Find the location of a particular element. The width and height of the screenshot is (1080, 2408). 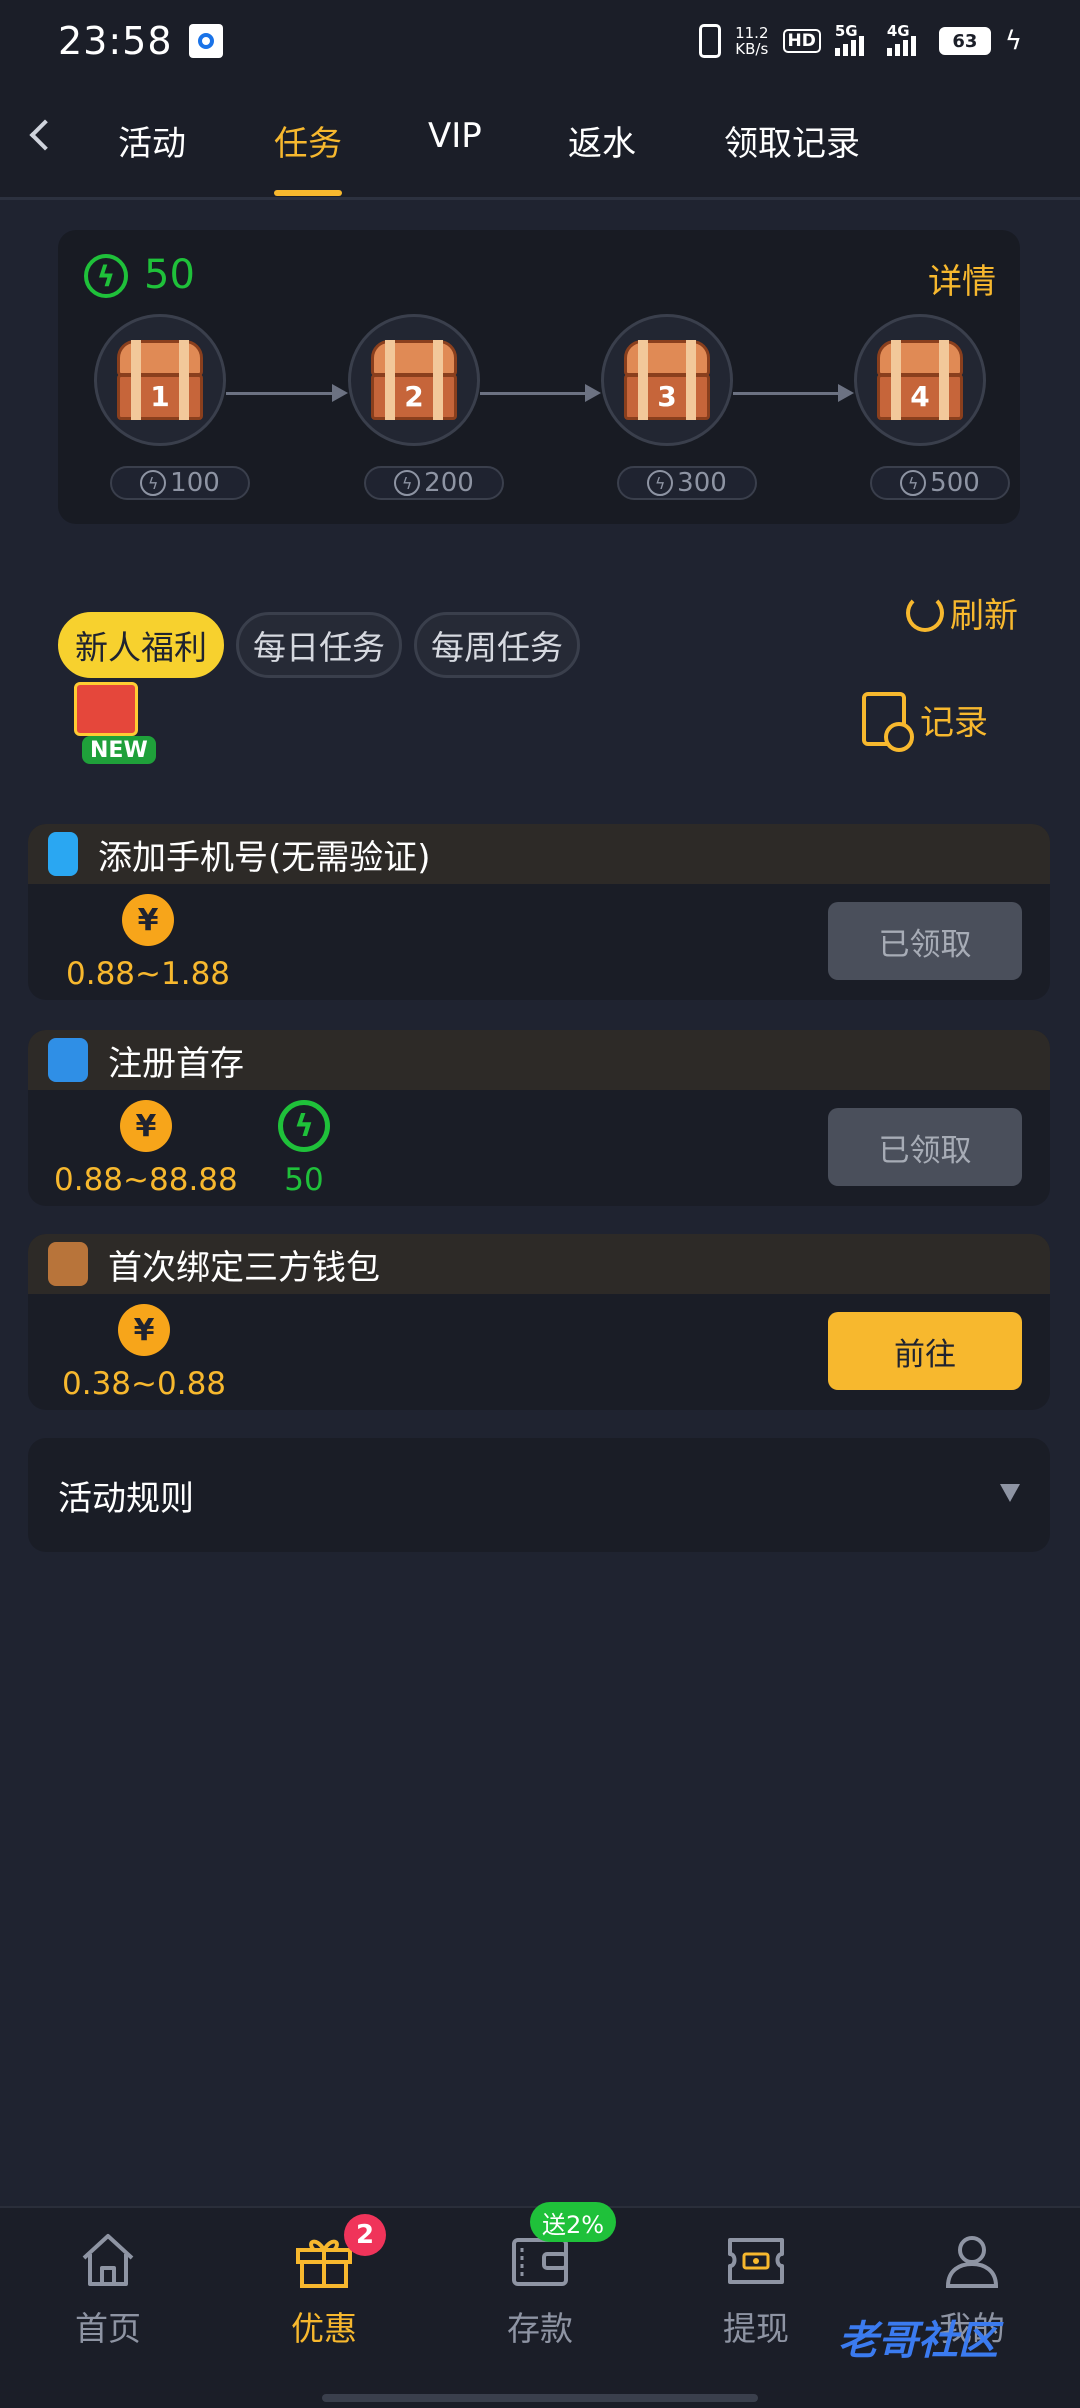

tab-rebate: 返水 is located at coordinates (602, 140).